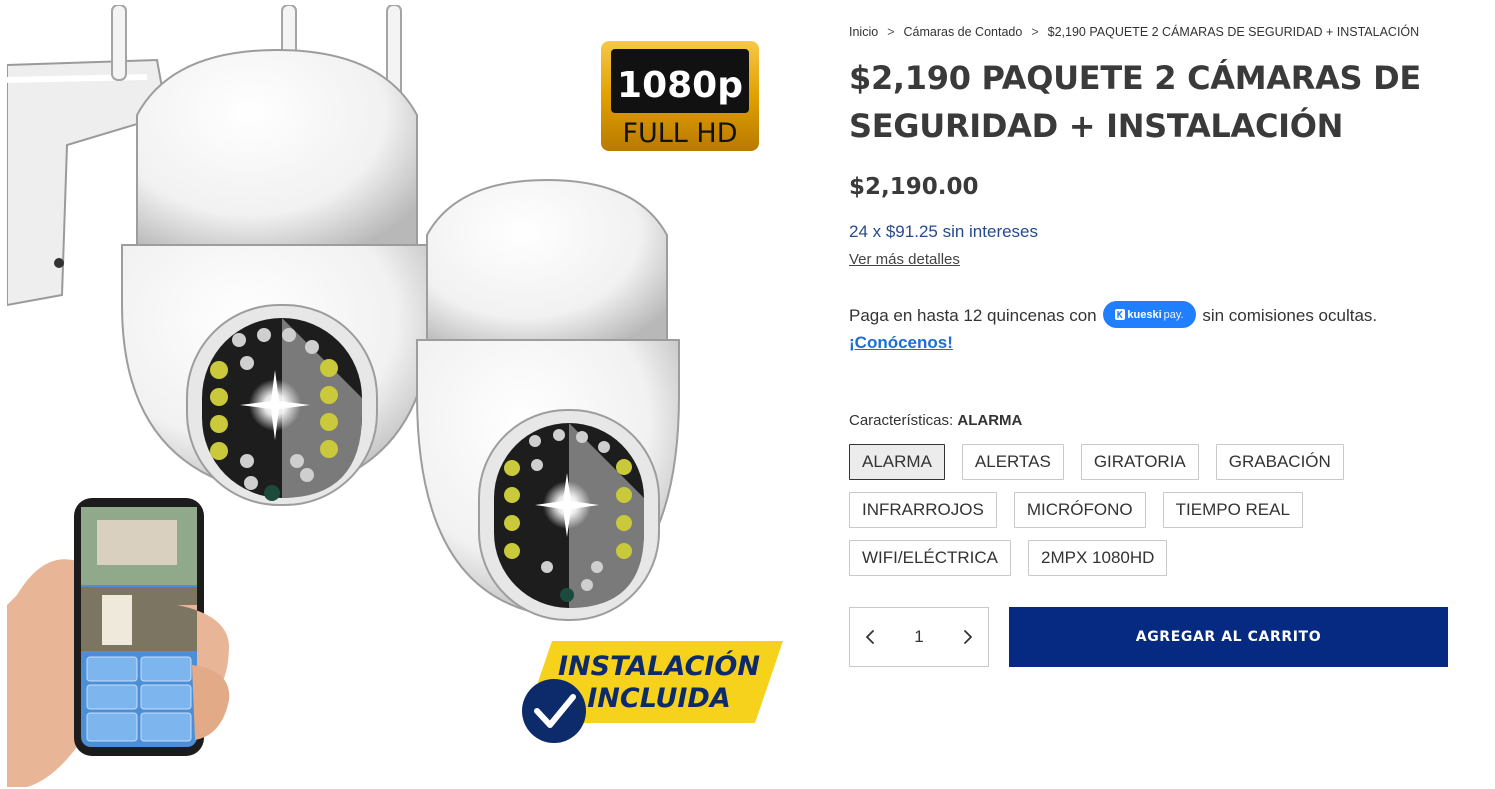  I want to click on feature-option-wifi-electrica: WIFI/ELÉCTRICA, so click(930, 558).